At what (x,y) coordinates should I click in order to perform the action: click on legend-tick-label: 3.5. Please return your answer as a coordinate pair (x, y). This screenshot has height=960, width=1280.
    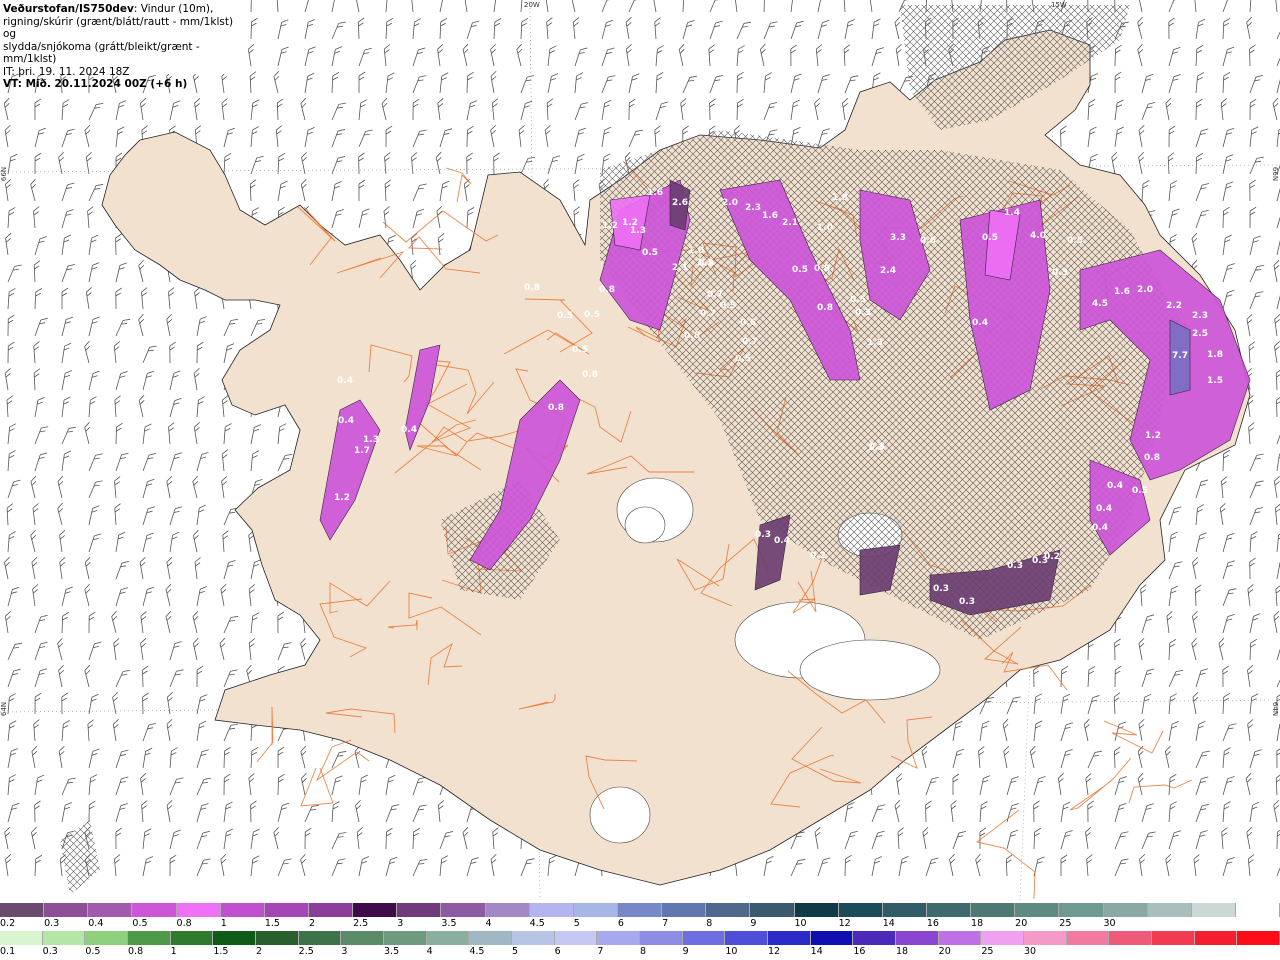
    Looking at the image, I should click on (392, 951).